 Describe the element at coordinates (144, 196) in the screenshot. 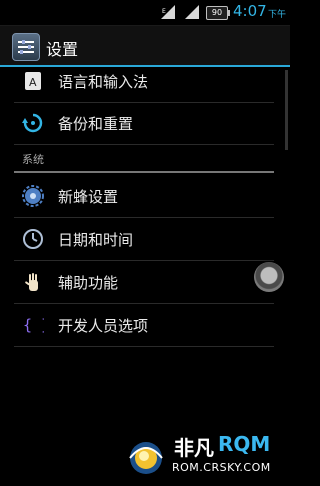

I see `list-item-xinfeng-settings: 新蜂设置` at that location.